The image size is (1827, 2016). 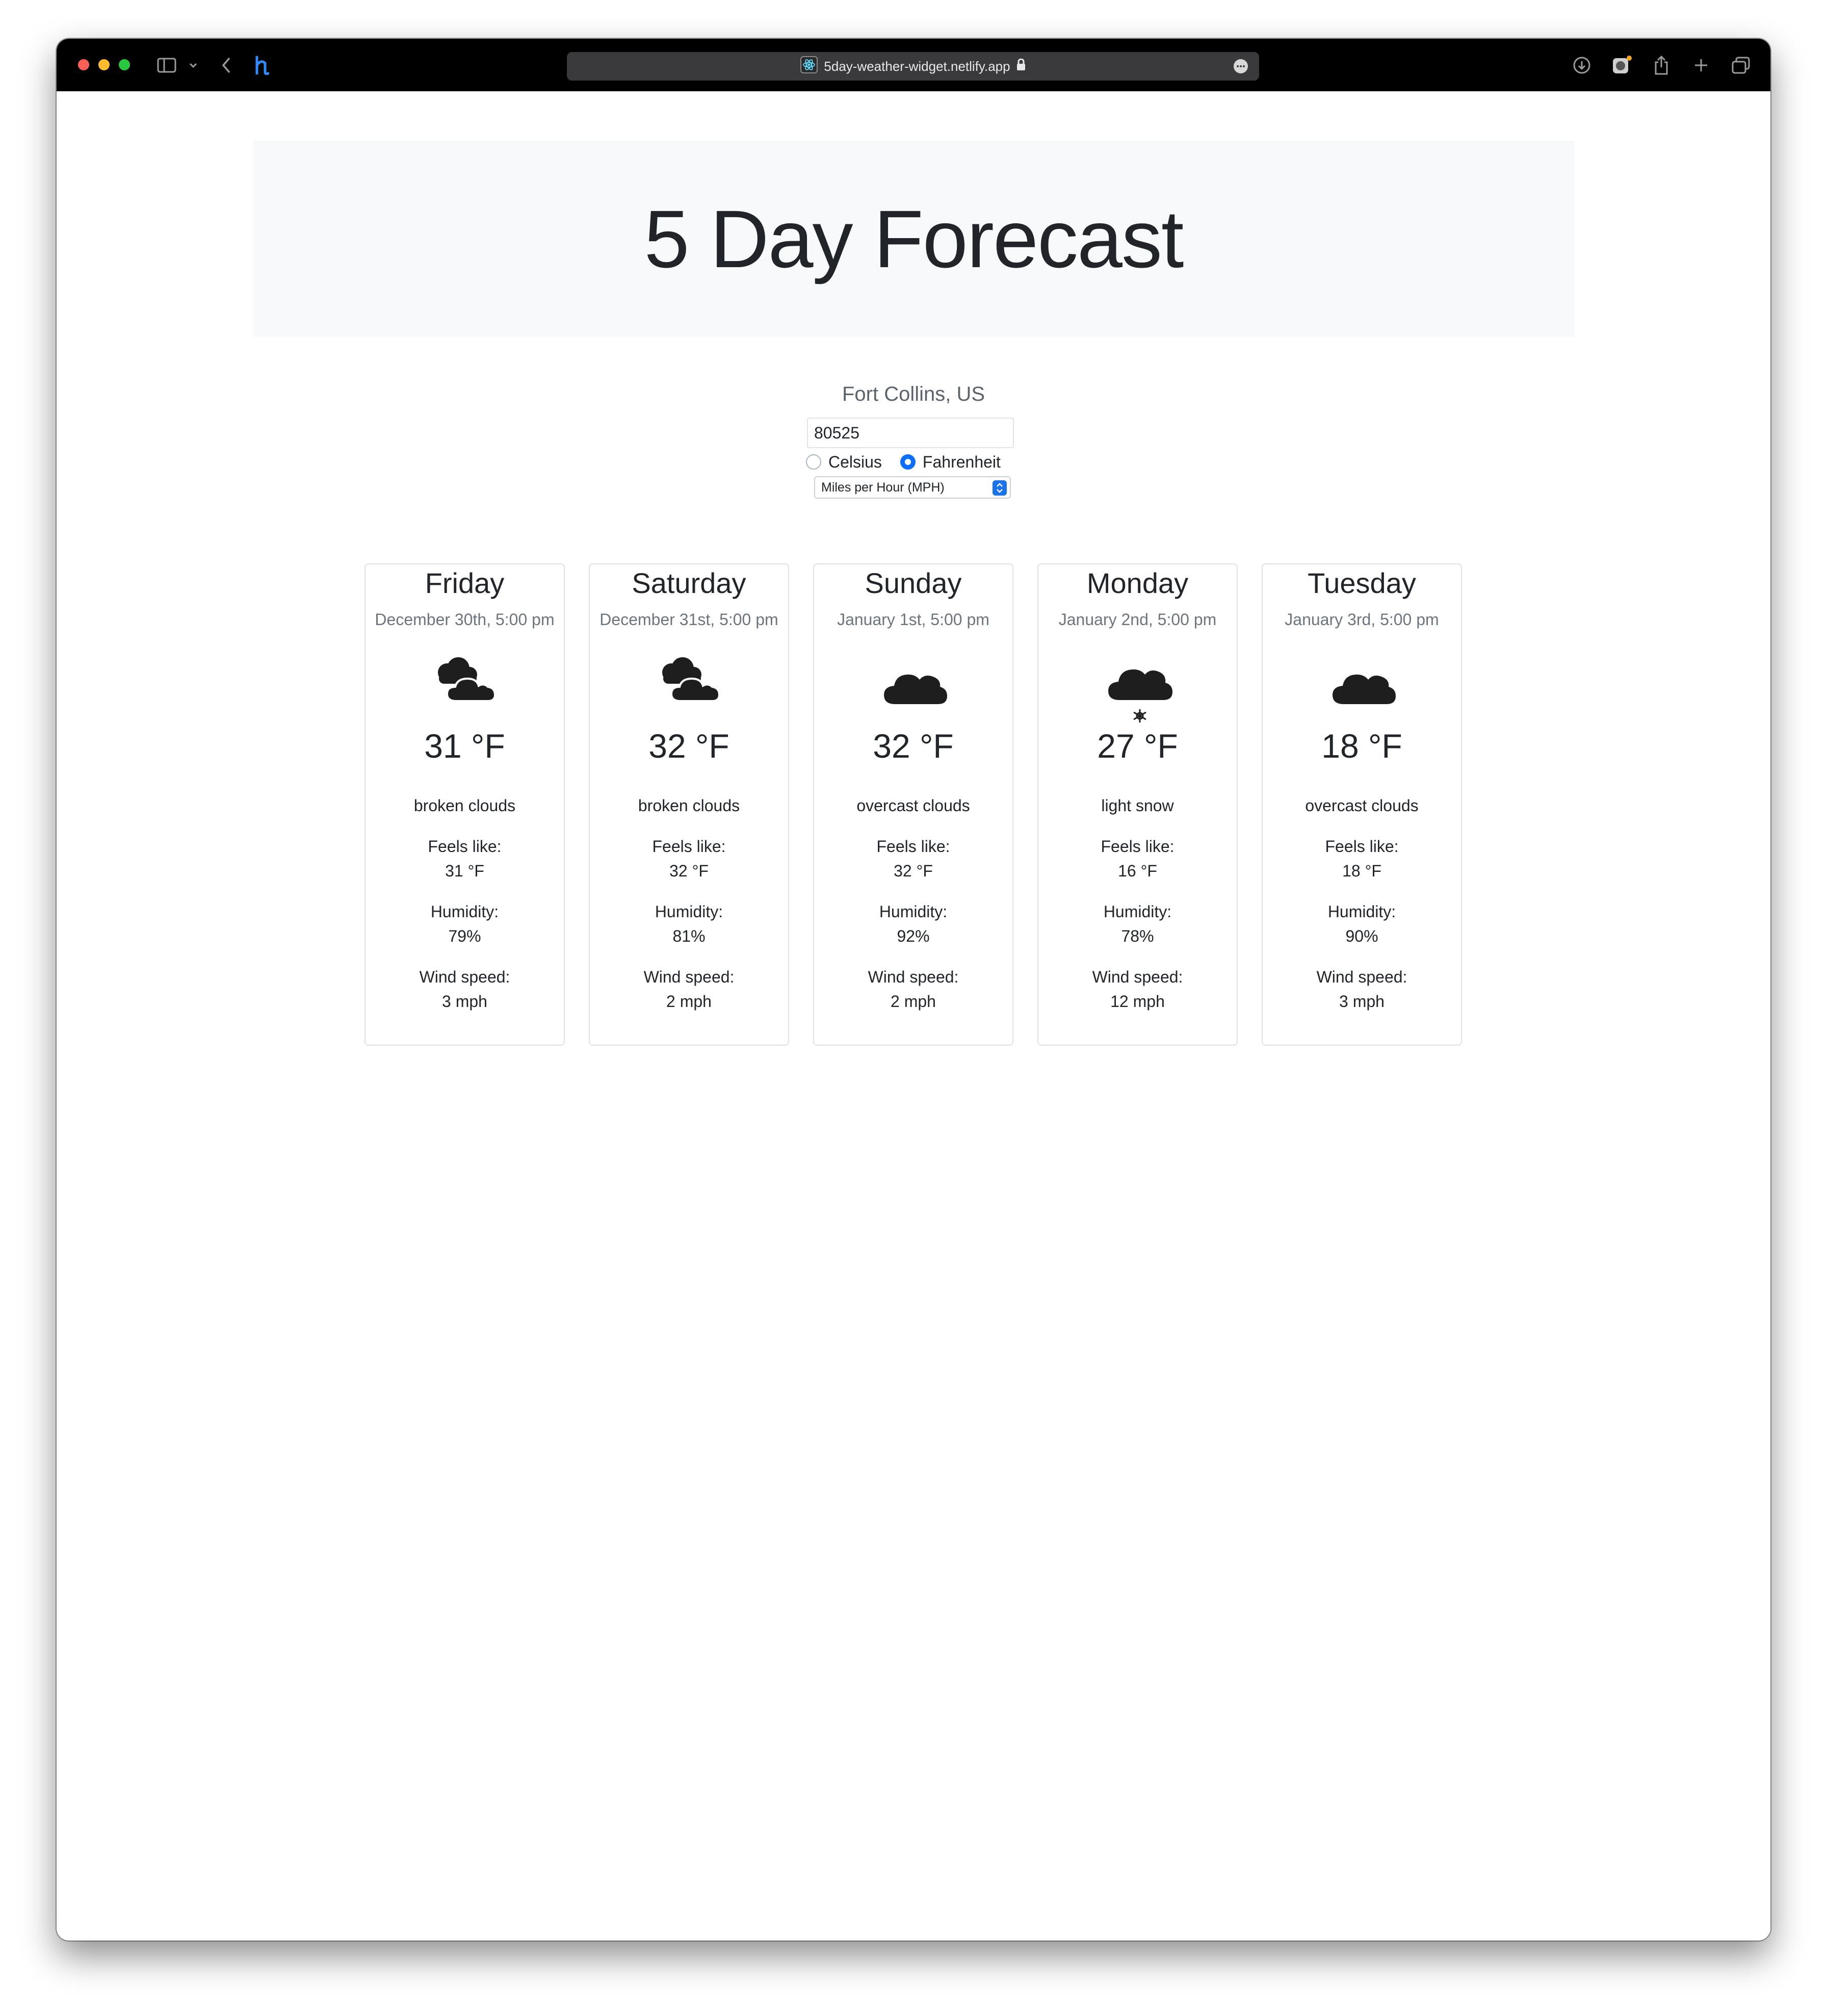 What do you see at coordinates (83, 64) in the screenshot?
I see `close-window-button` at bounding box center [83, 64].